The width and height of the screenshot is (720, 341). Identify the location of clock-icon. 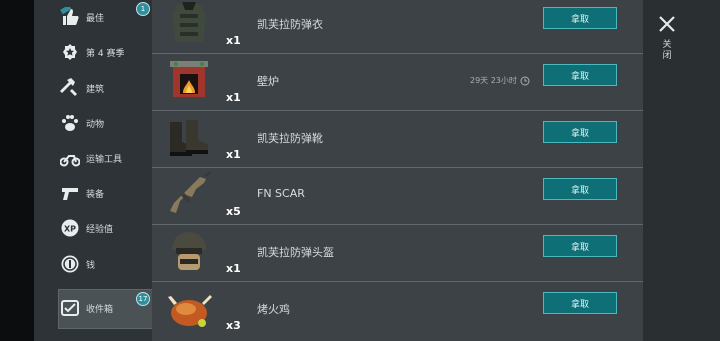
(525, 80).